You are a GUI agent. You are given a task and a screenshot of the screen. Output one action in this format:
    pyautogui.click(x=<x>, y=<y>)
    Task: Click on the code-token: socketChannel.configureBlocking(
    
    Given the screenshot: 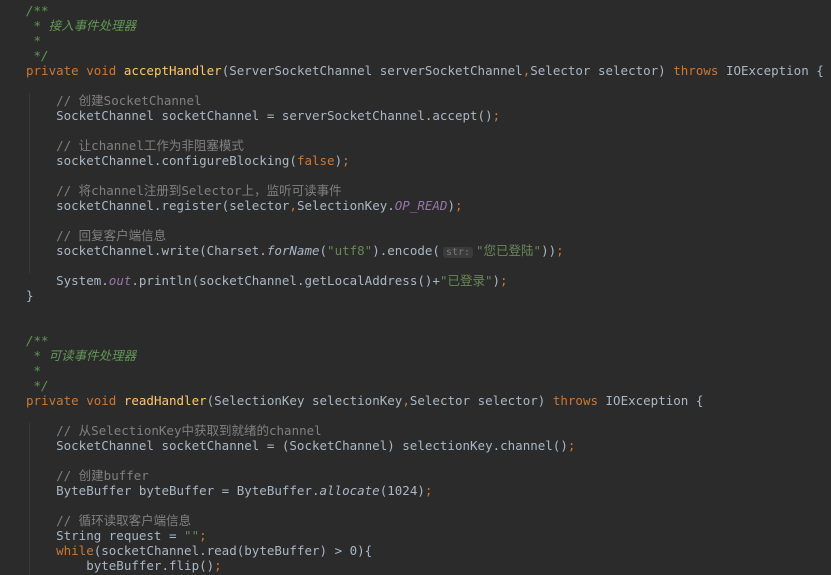 What is the action you would take?
    pyautogui.click(x=161, y=160)
    